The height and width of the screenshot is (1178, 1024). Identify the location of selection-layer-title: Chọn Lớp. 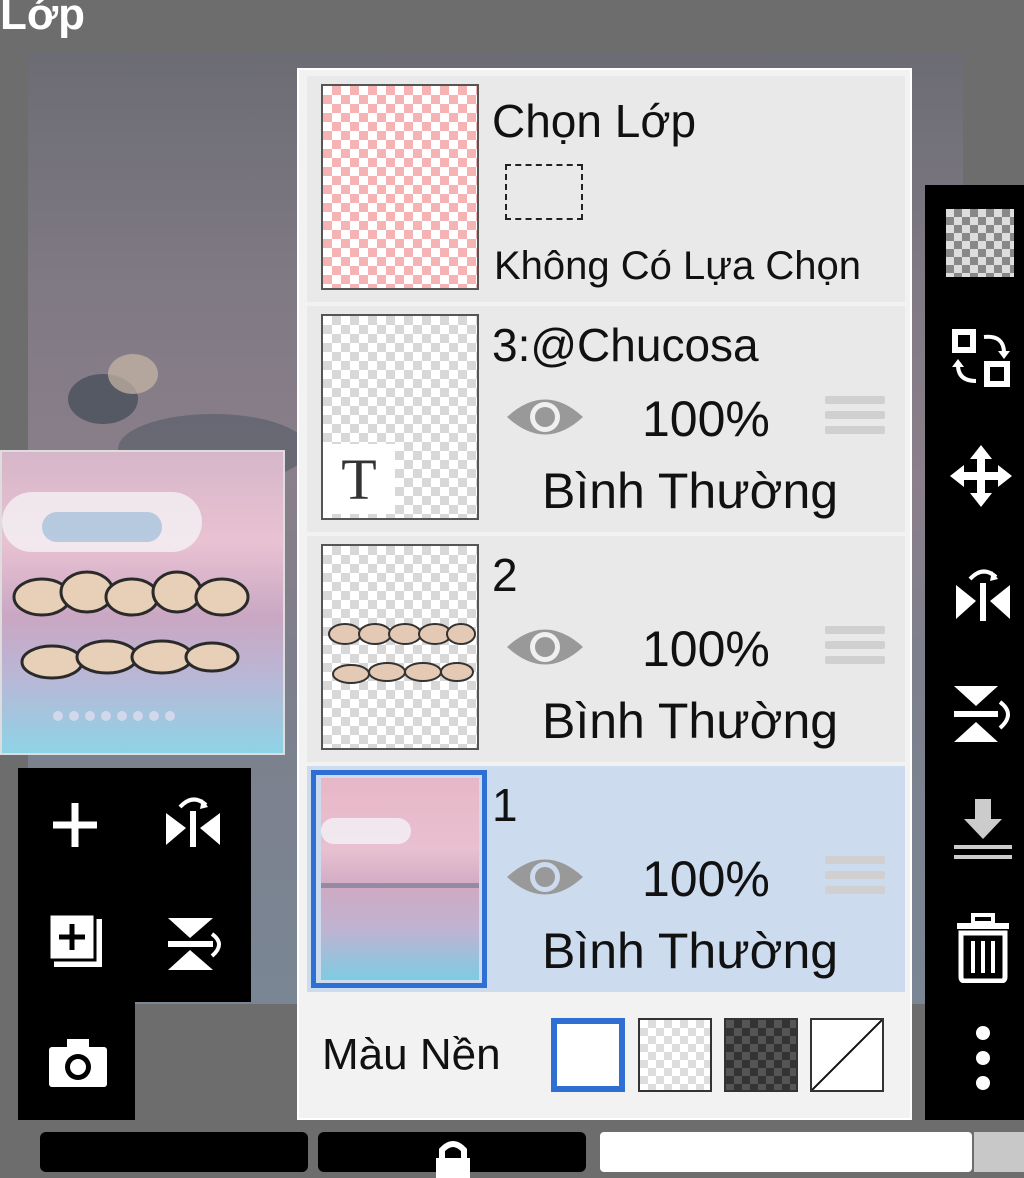
(594, 121).